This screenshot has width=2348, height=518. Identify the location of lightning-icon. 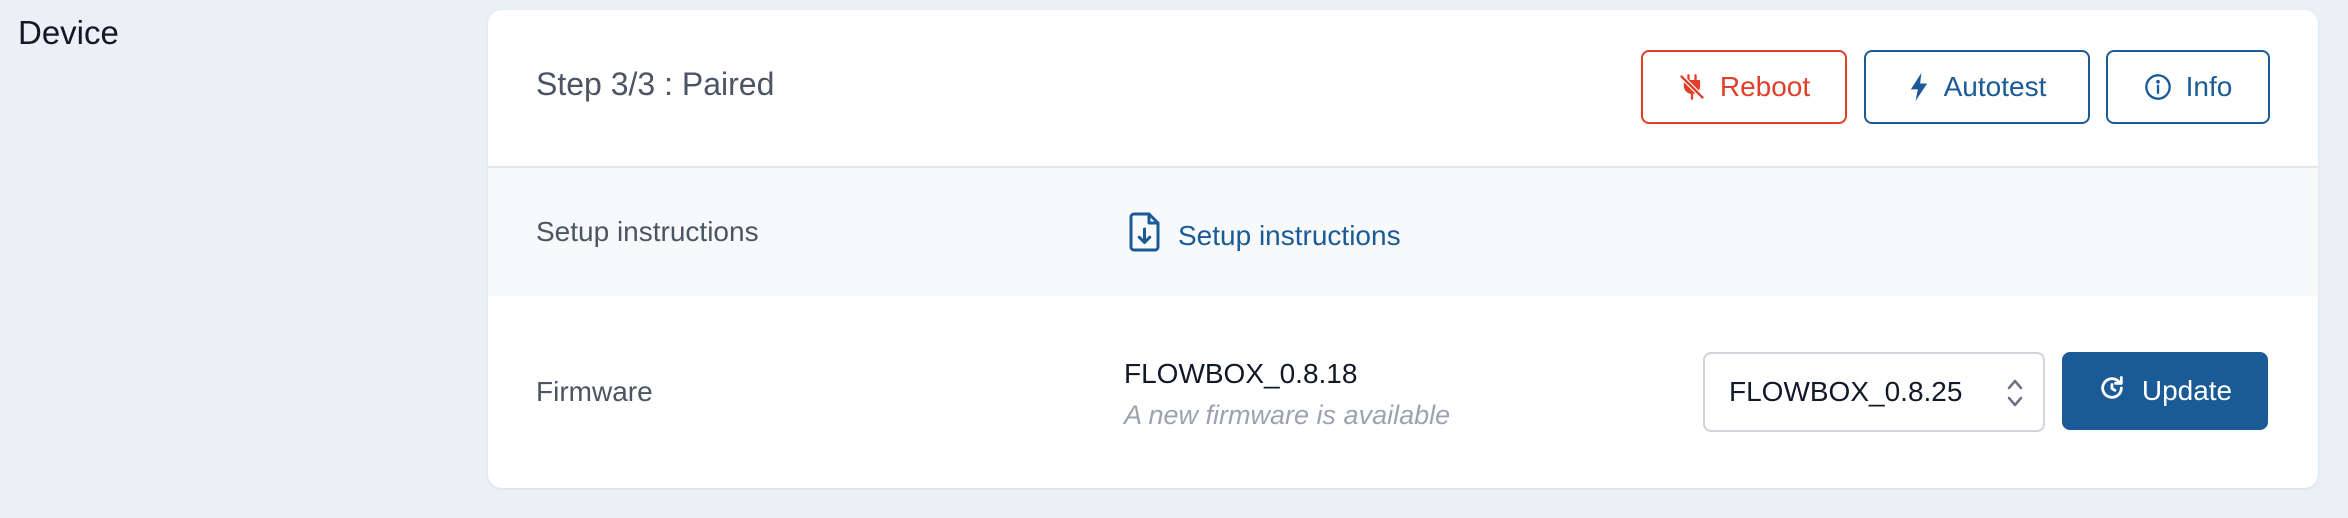
(1919, 87).